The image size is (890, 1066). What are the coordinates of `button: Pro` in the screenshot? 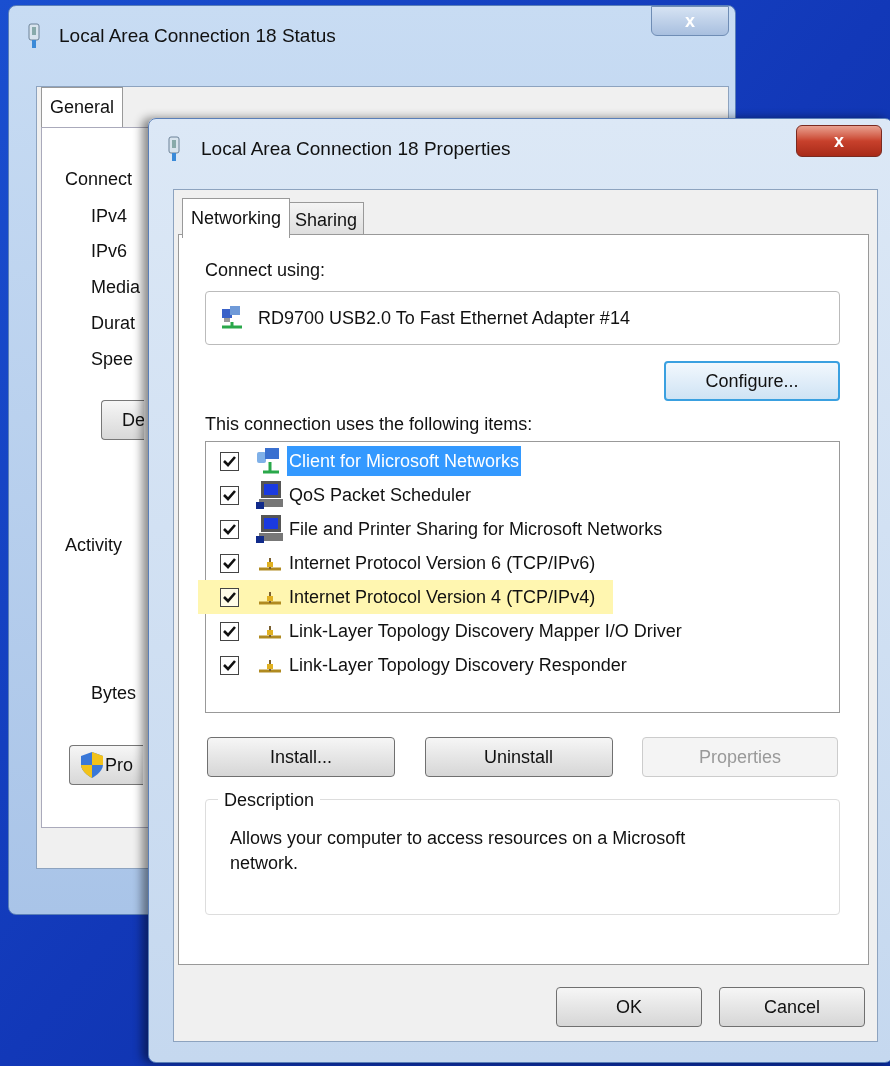 It's located at (106, 765).